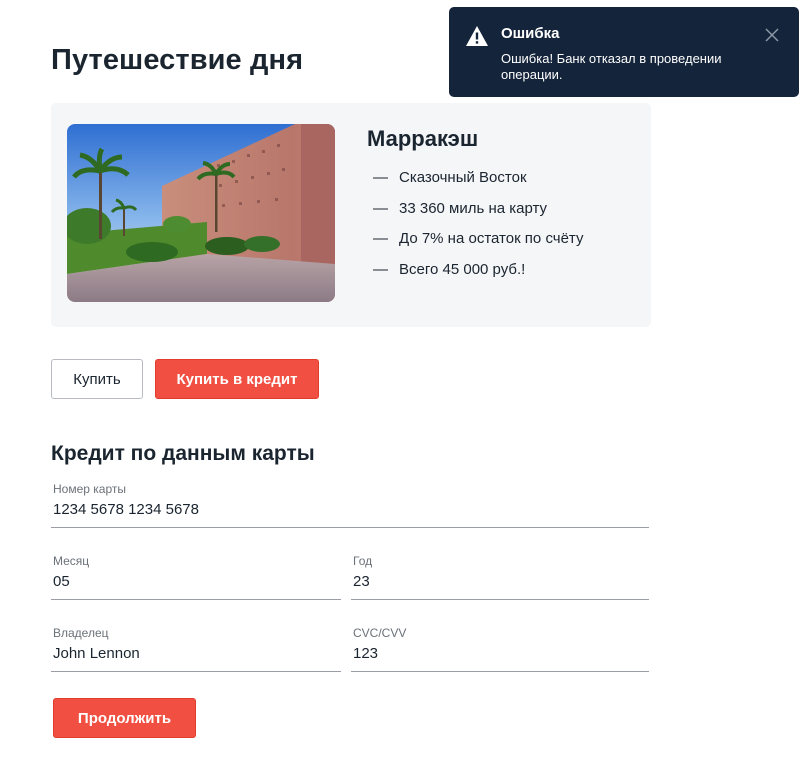 This screenshot has width=806, height=762. Describe the element at coordinates (473, 208) in the screenshot. I see `offer-feature-text: 33 360 миль на карту` at that location.